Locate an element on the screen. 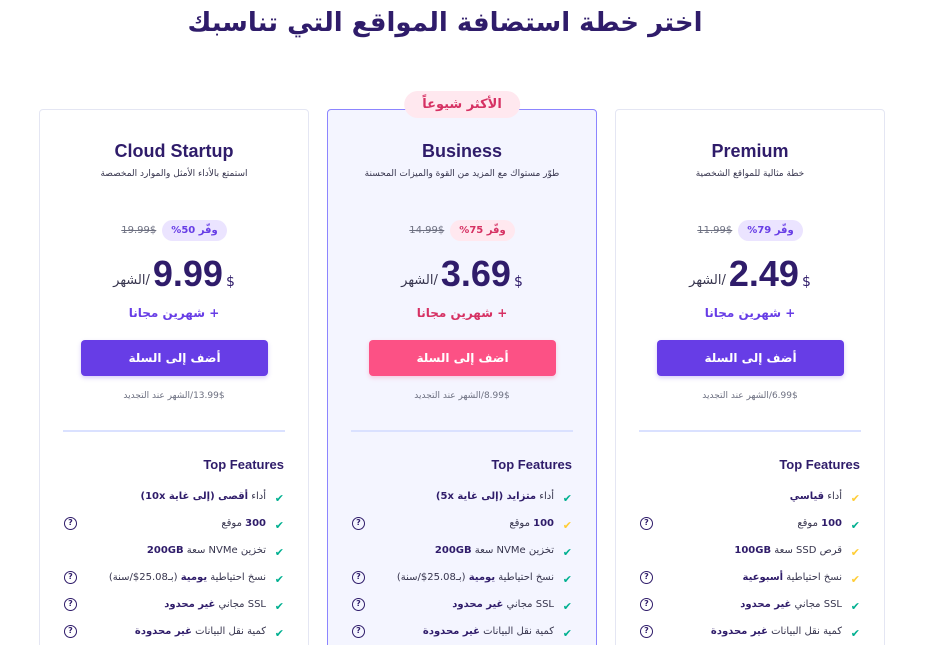 Image resolution: width=928 pixels, height=645 pixels. feature-text: نسخ احتياطية أسبوعية is located at coordinates (793, 577).